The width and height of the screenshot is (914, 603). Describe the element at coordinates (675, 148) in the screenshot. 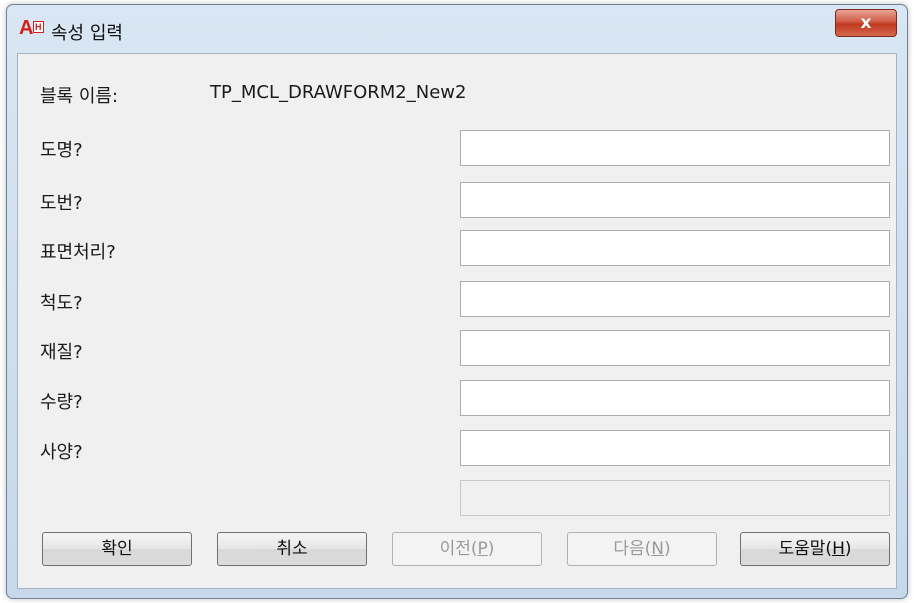

I see `drawing-name-field` at that location.